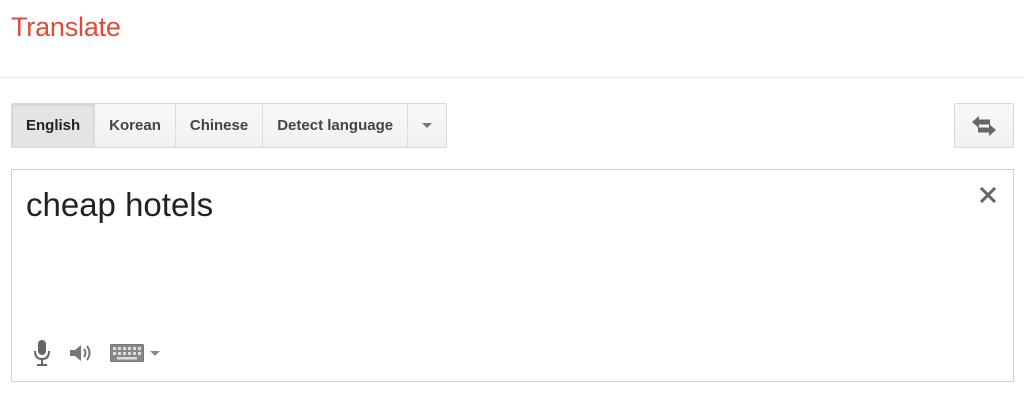 Image resolution: width=1024 pixels, height=401 pixels. I want to click on swap-languages-icon, so click(984, 125).